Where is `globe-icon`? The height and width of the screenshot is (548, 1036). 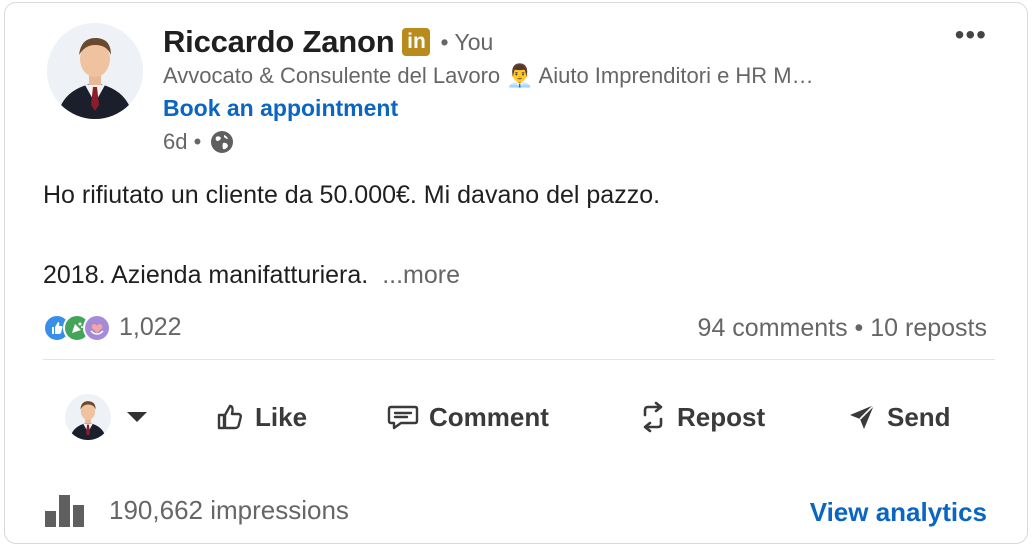 globe-icon is located at coordinates (222, 142).